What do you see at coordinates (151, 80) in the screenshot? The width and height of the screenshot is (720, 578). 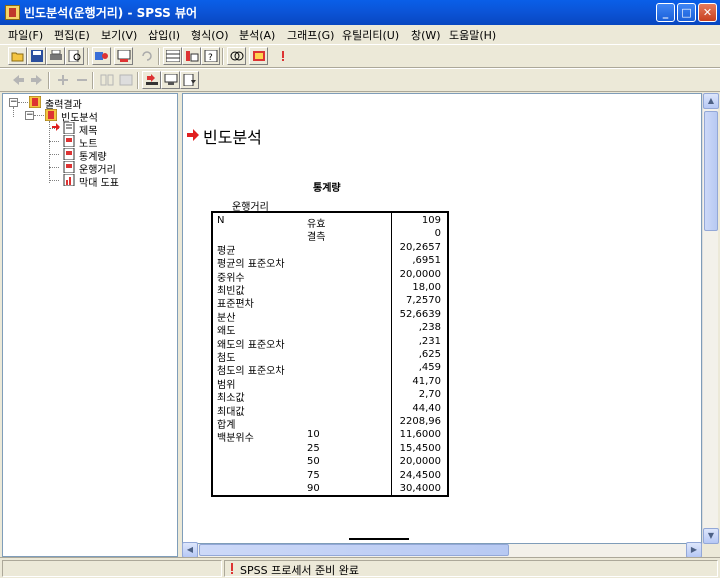 I see `insert-heading-button` at bounding box center [151, 80].